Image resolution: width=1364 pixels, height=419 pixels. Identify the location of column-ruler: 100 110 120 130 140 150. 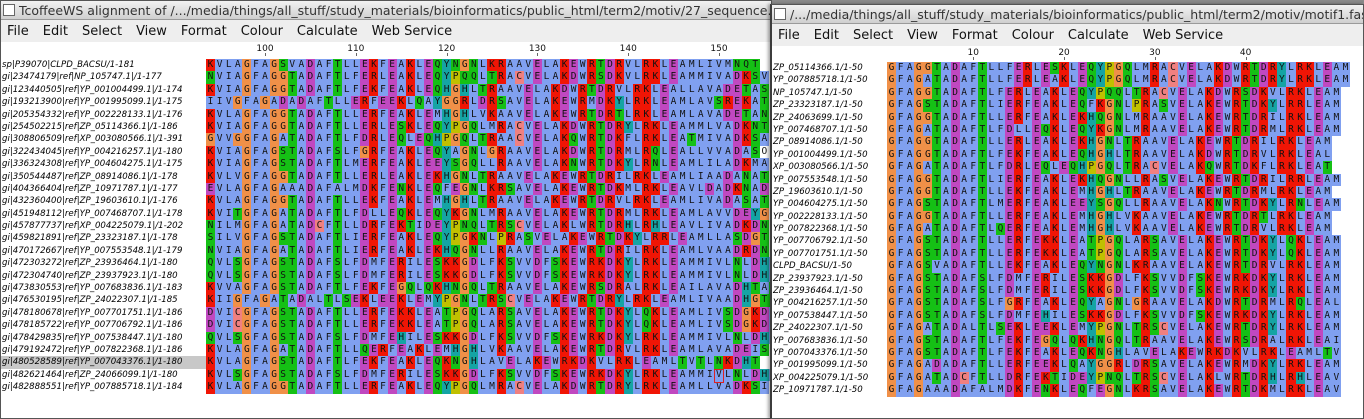
(488, 50).